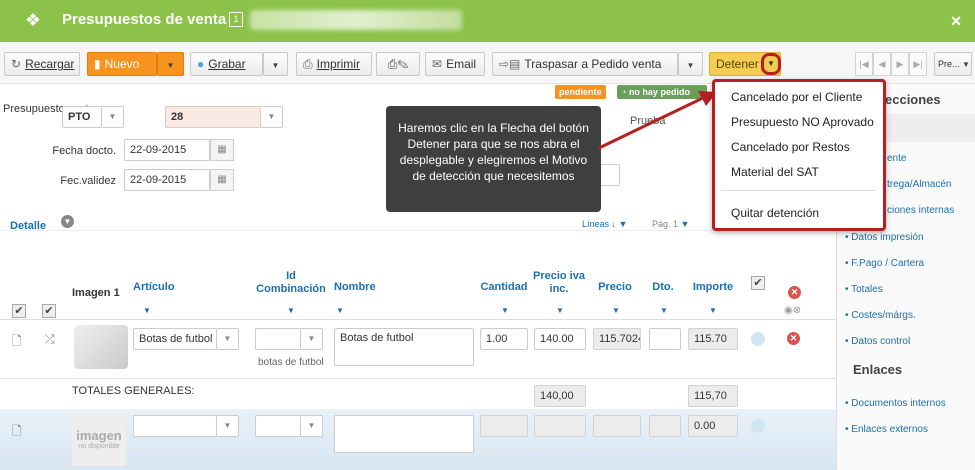 This screenshot has height=470, width=975. What do you see at coordinates (663, 287) in the screenshot?
I see `header-discount: Dto.` at bounding box center [663, 287].